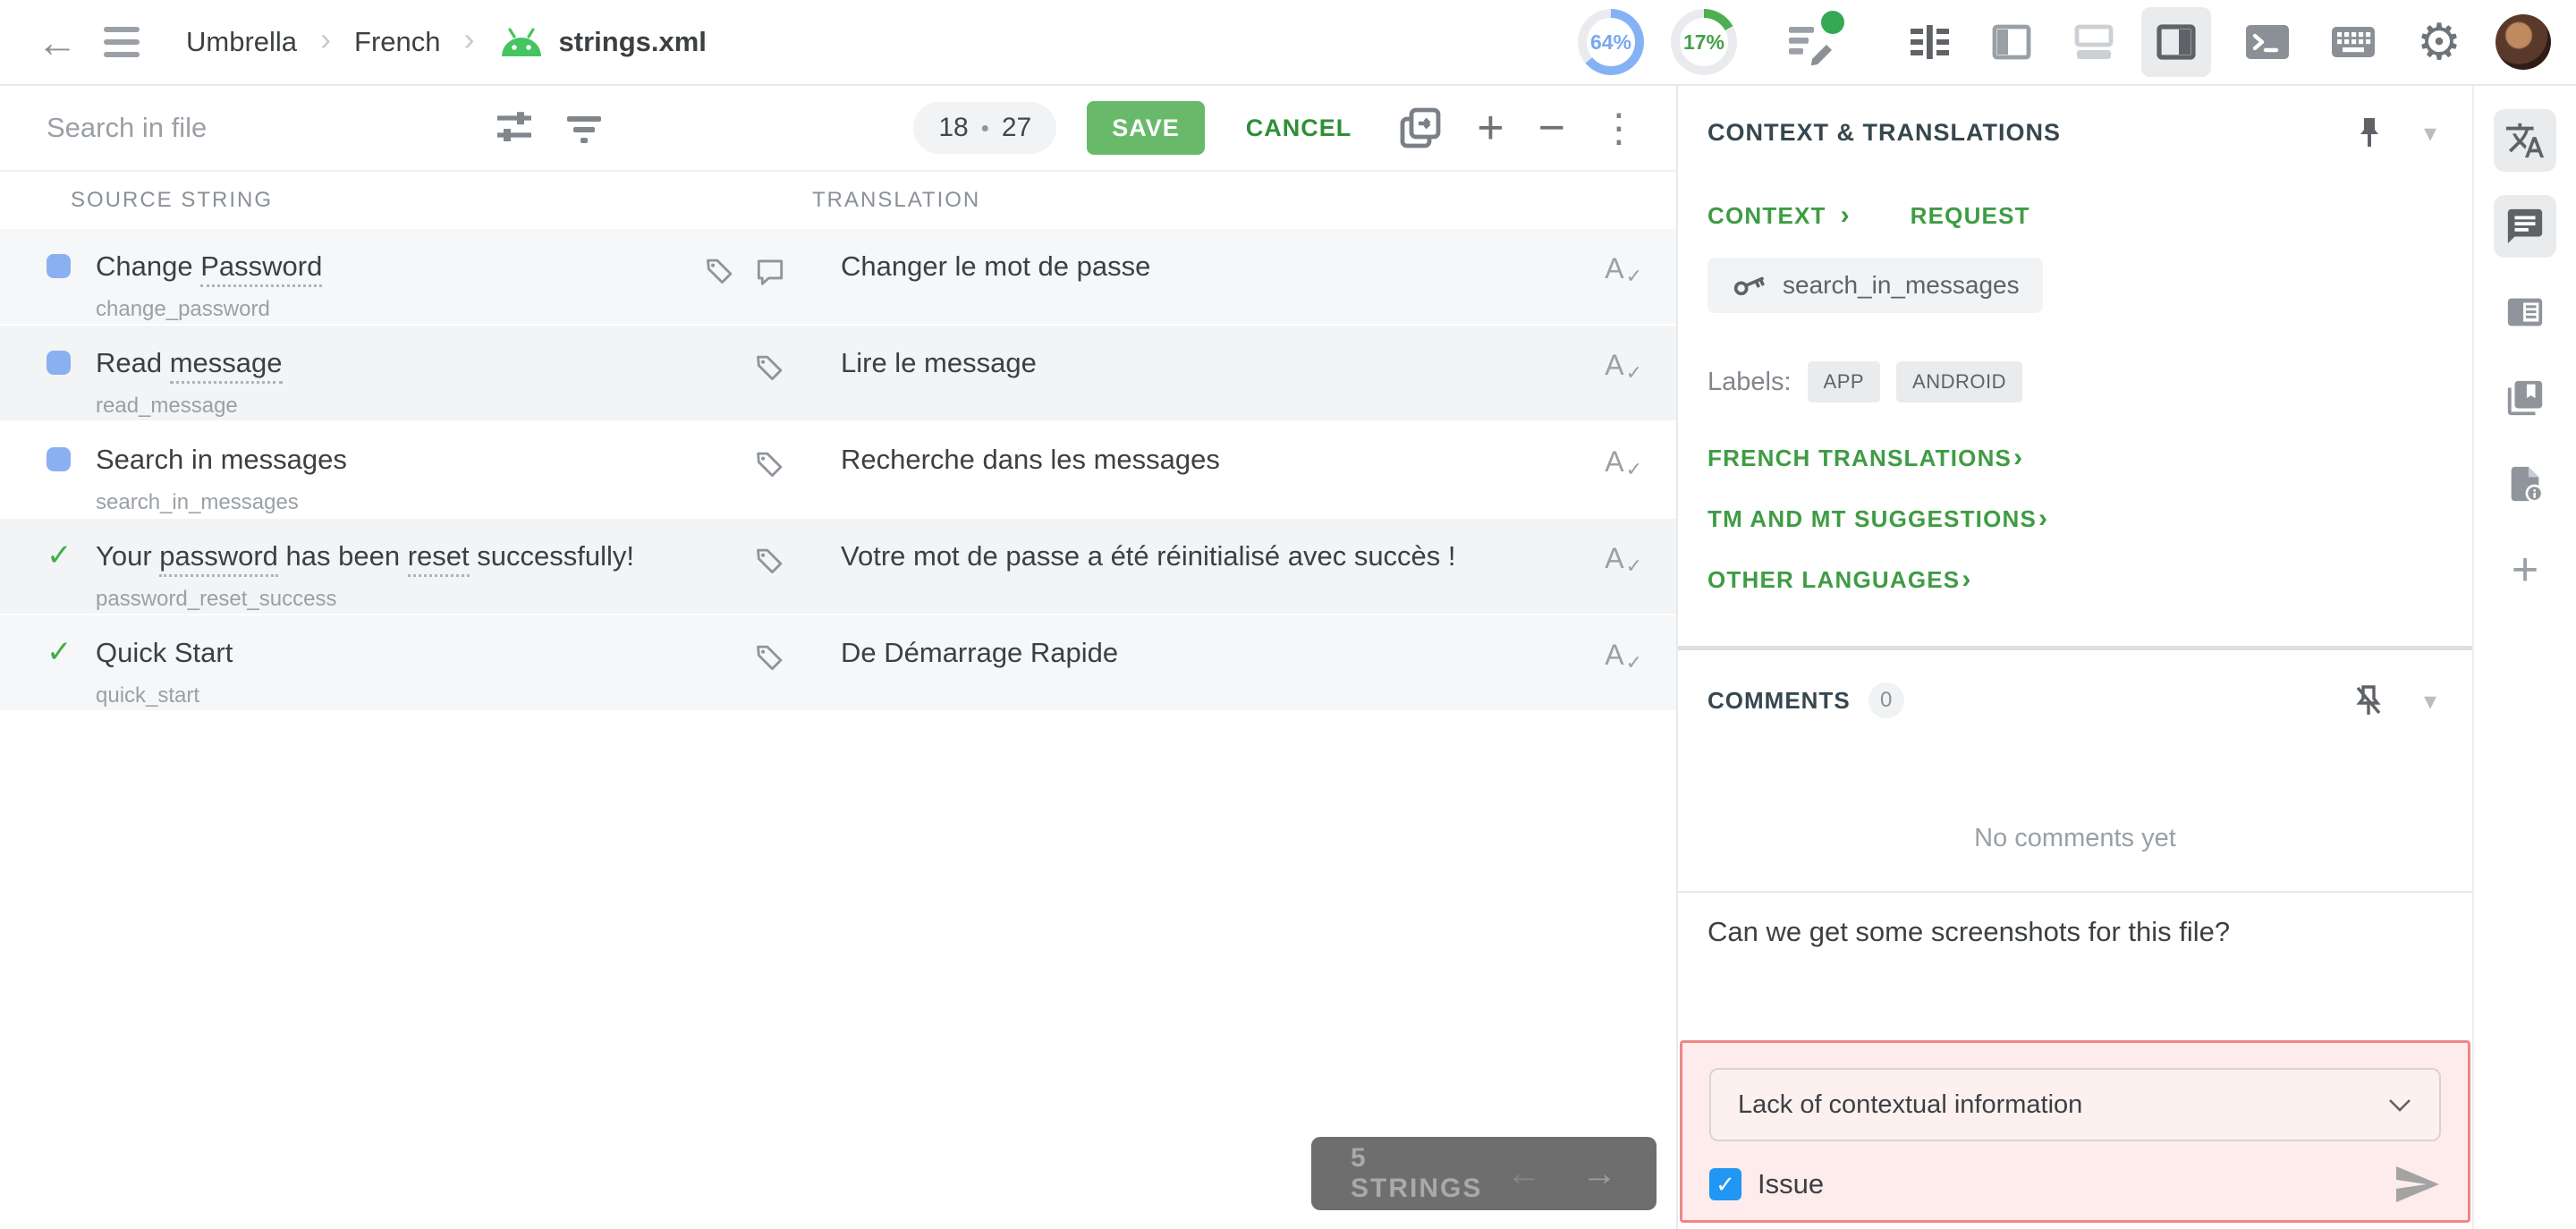  What do you see at coordinates (2525, 226) in the screenshot?
I see `rail-comments-button` at bounding box center [2525, 226].